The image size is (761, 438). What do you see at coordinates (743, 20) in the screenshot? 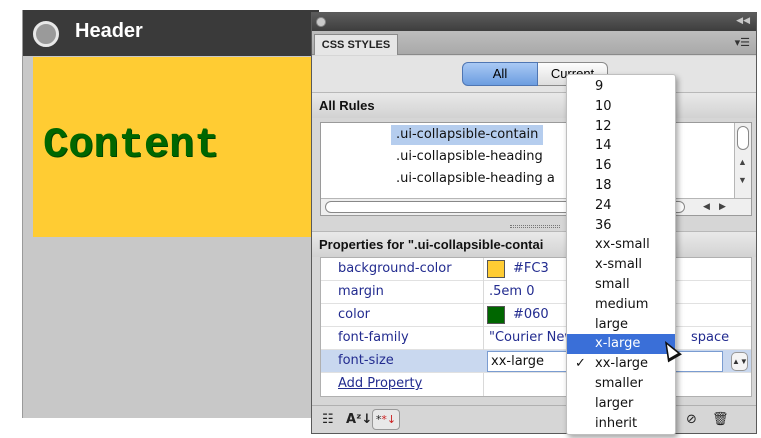
I see `collapse-panel-icon: ◀◀` at bounding box center [743, 20].